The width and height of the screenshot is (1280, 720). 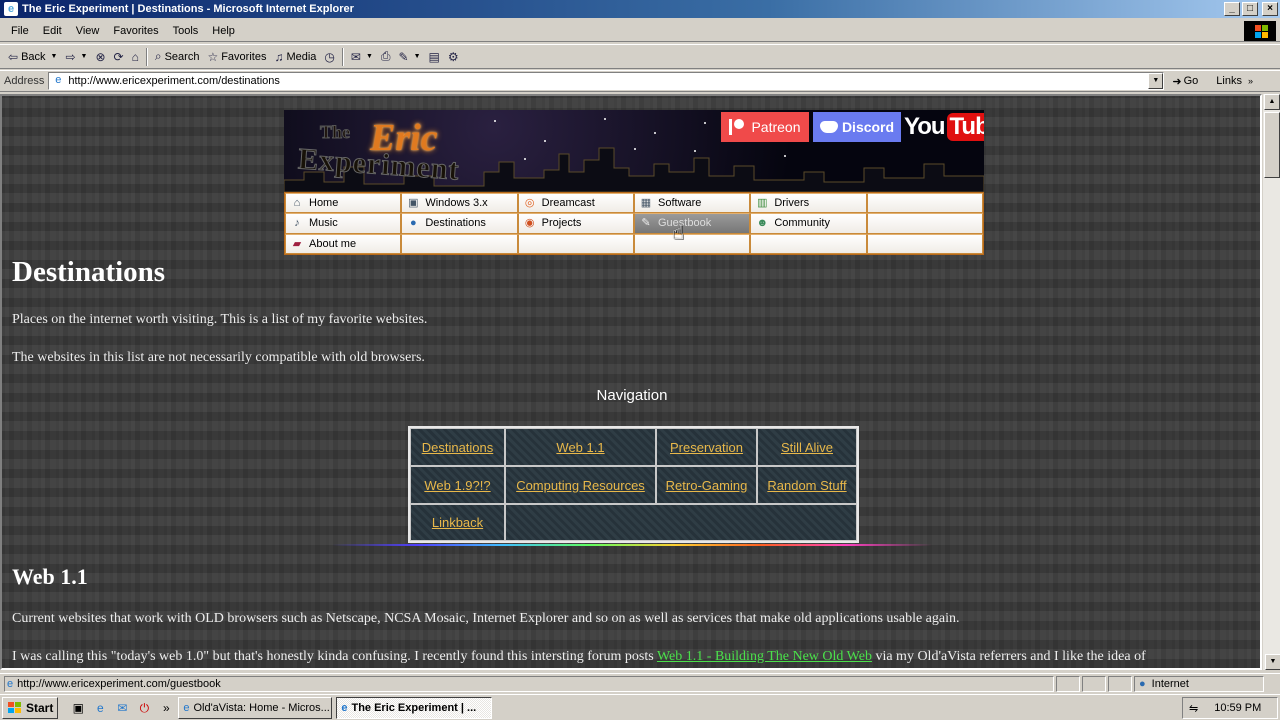 I want to click on site-nav-music: ♪ Music, so click(x=343, y=223).